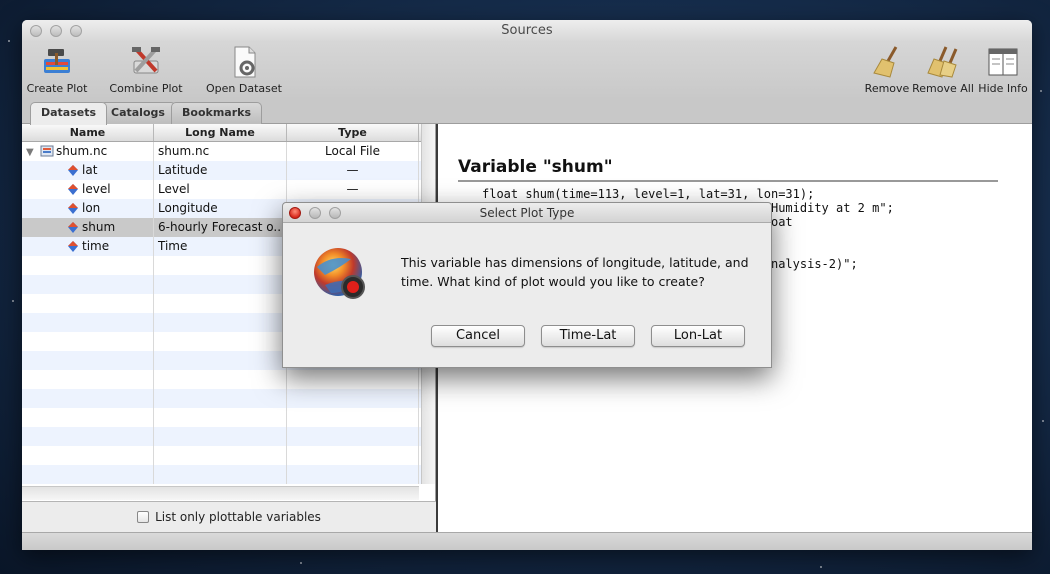  I want to click on column-header-name: Name, so click(88, 132).